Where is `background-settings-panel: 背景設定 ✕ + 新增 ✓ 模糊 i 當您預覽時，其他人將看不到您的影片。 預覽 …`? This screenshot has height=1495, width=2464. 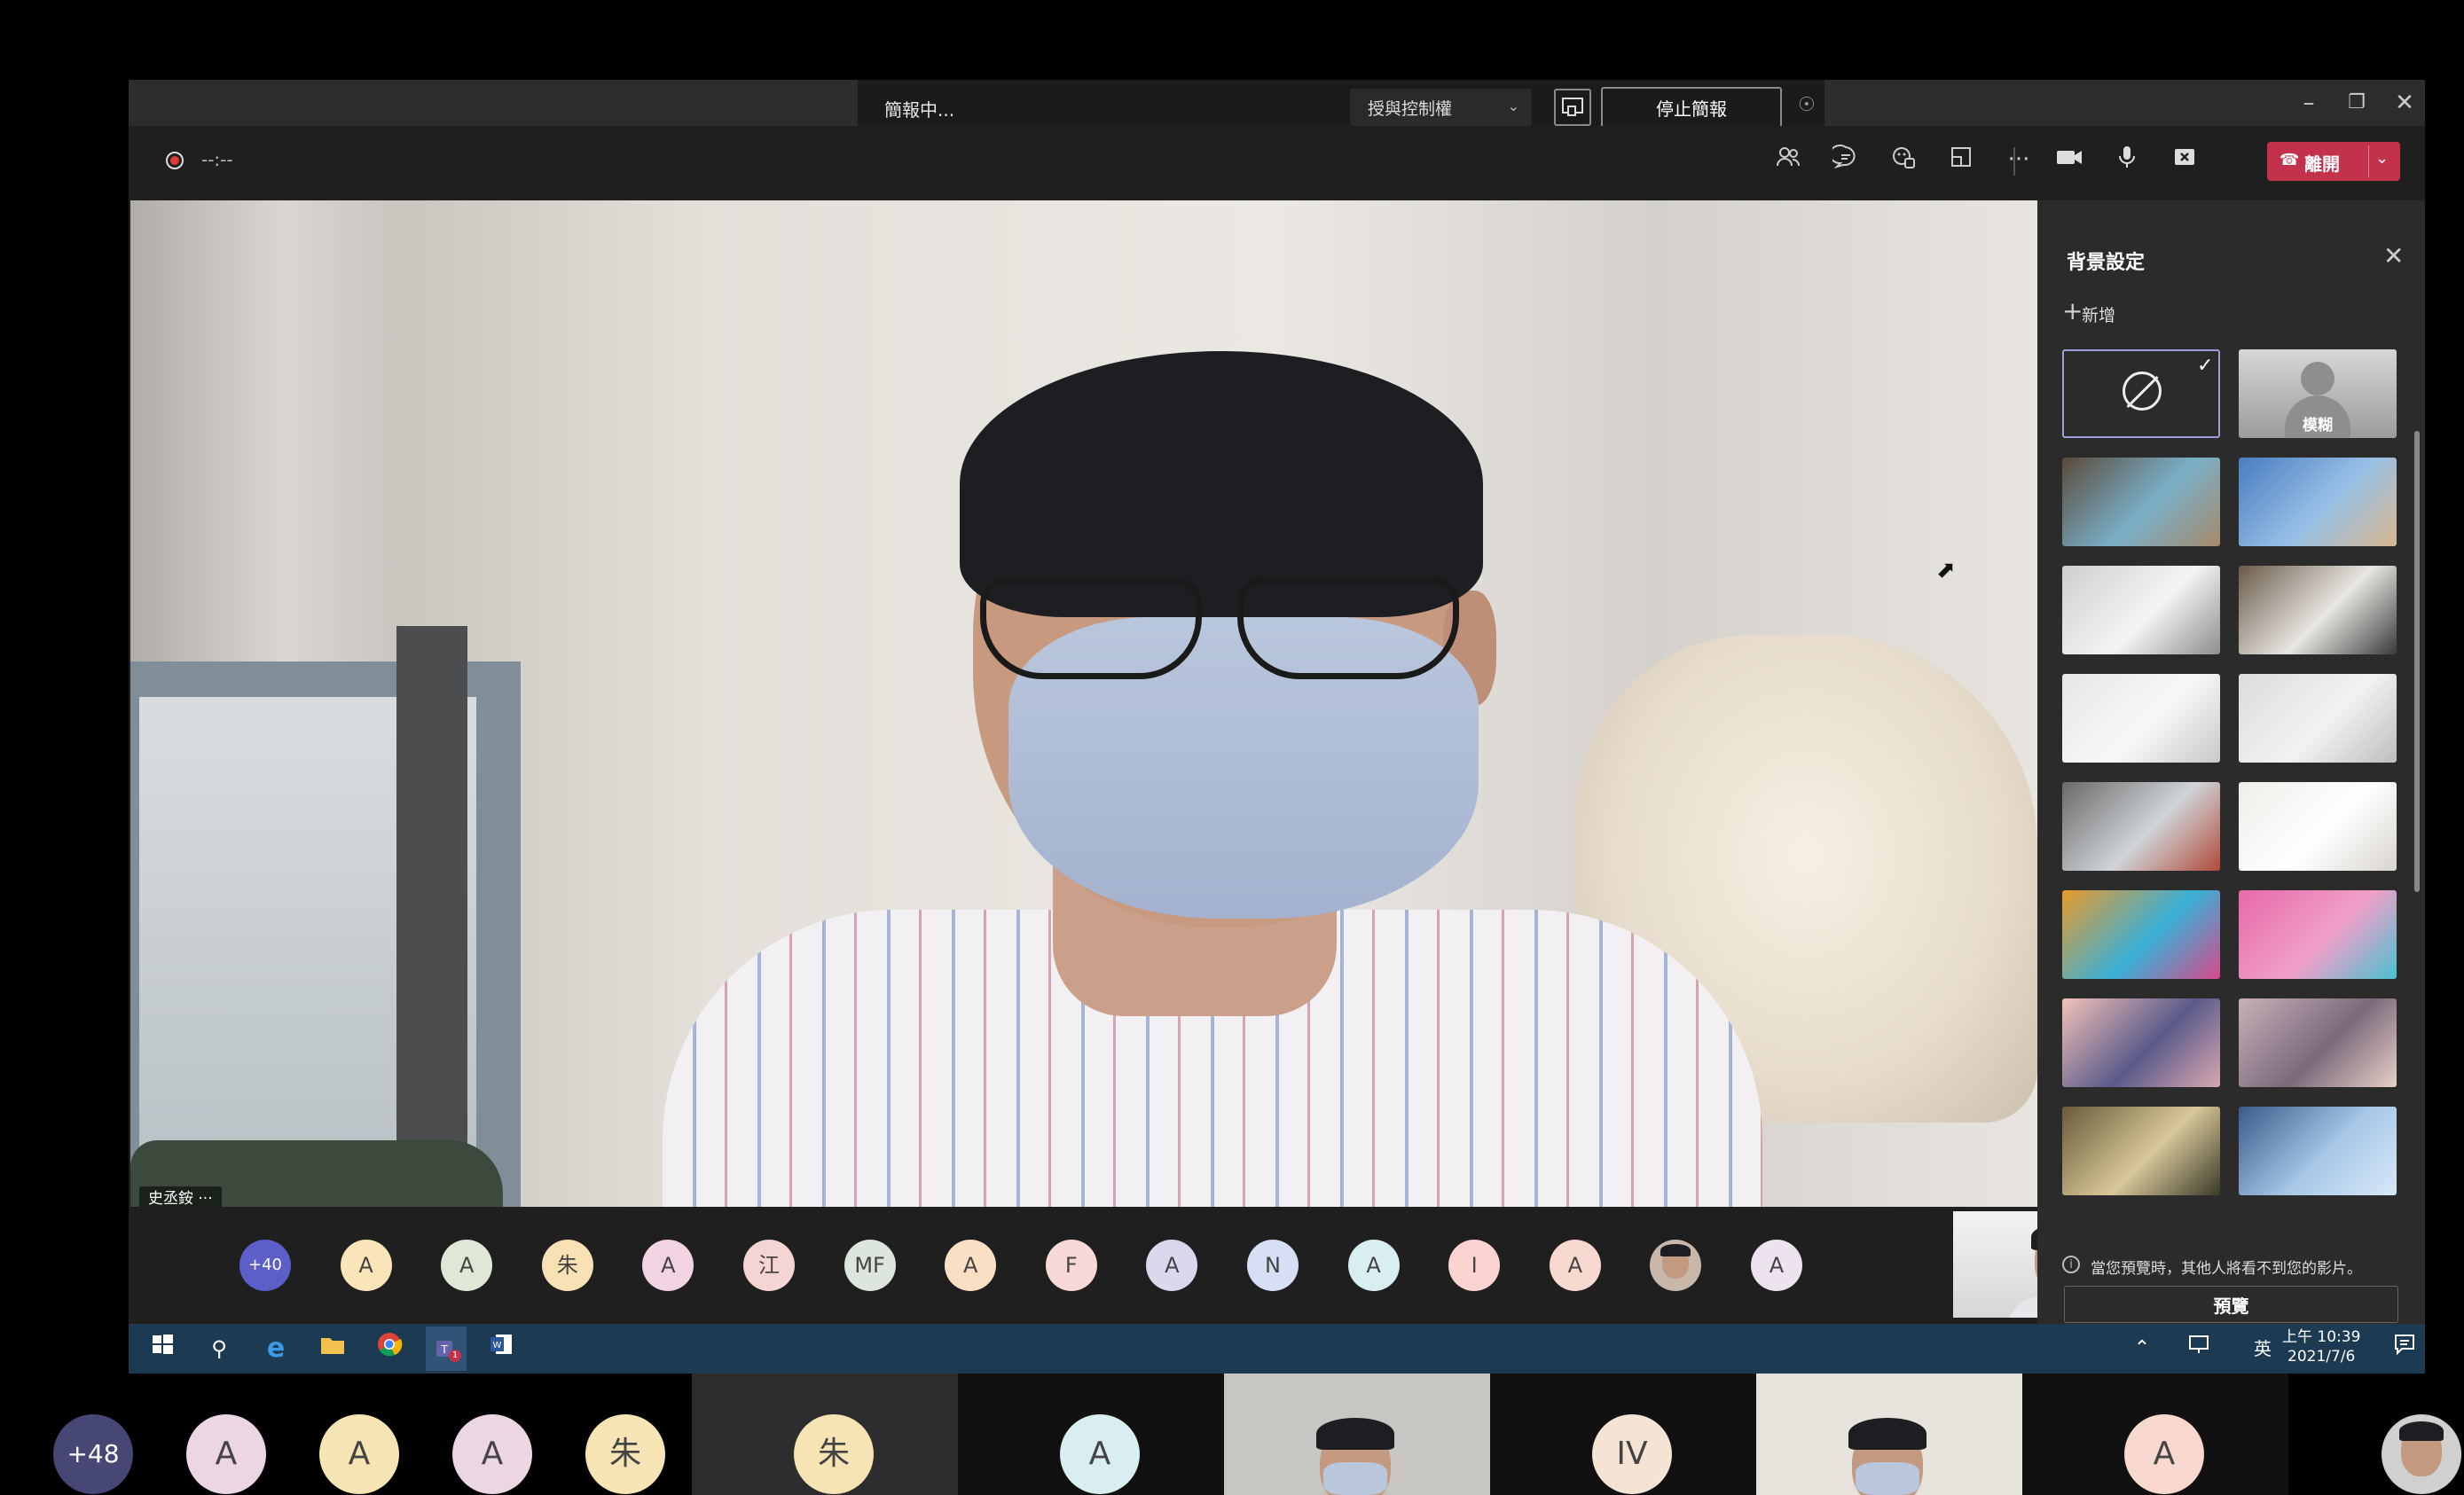
background-settings-panel: 背景設定 ✕ + 新增 ✓ 模糊 i 當您預覽時，其他人將看不到您的影片。 預覽 … is located at coordinates (2231, 787).